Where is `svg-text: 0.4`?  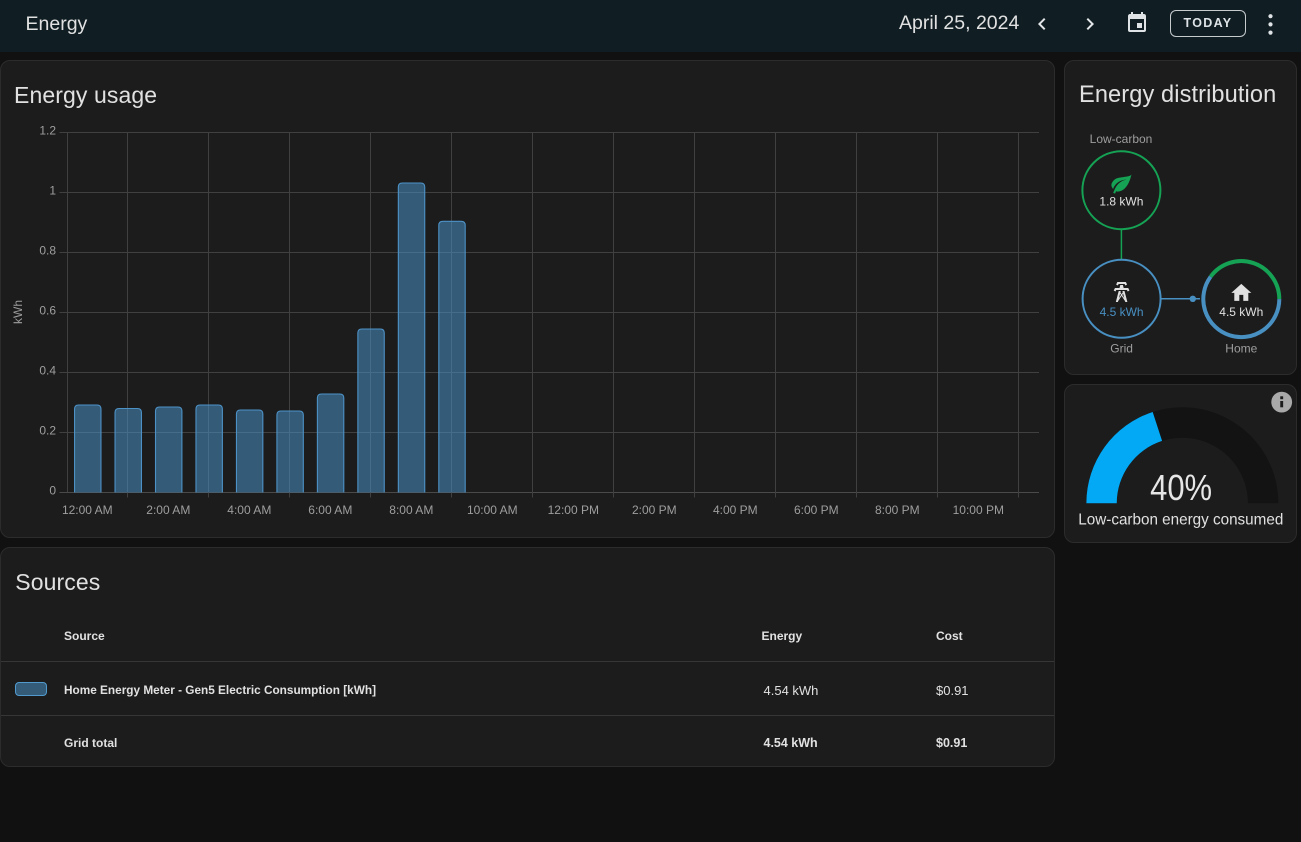 svg-text: 0.4 is located at coordinates (47, 371).